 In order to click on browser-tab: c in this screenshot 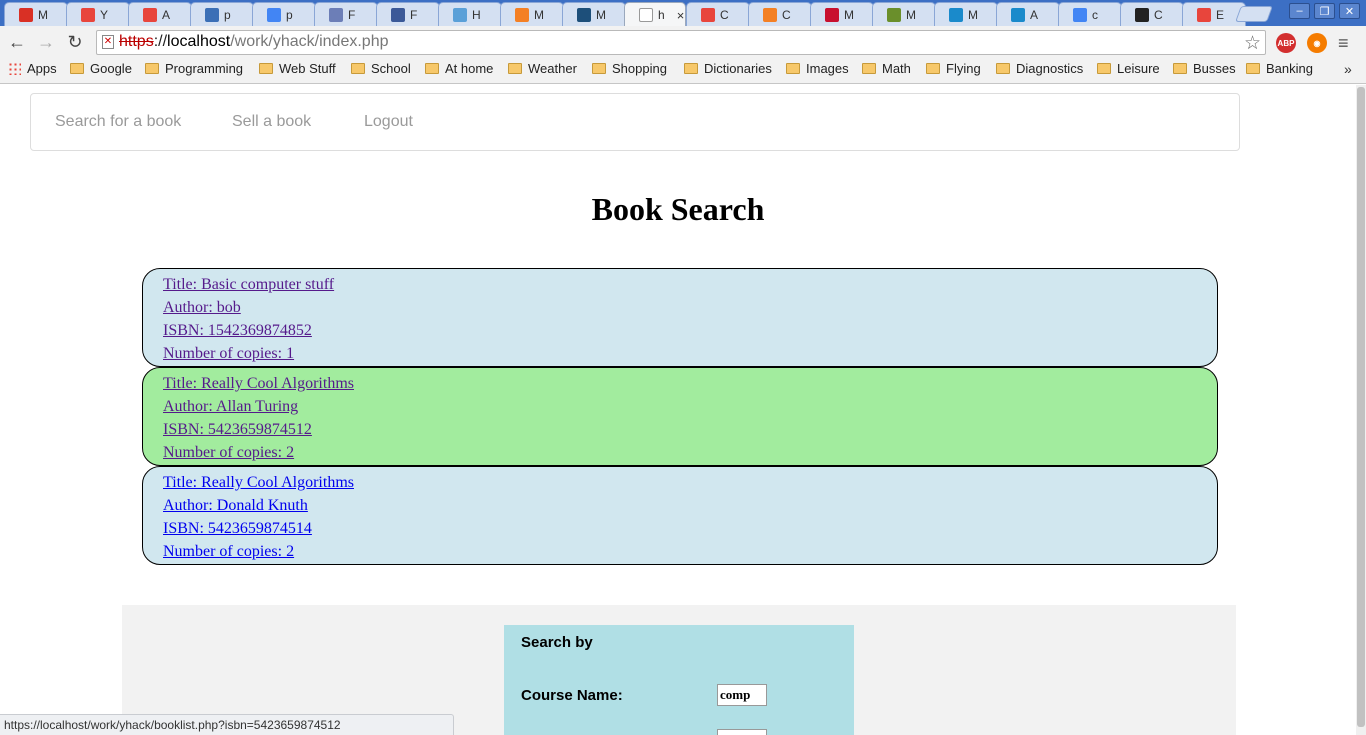, I will do `click(1090, 14)`.